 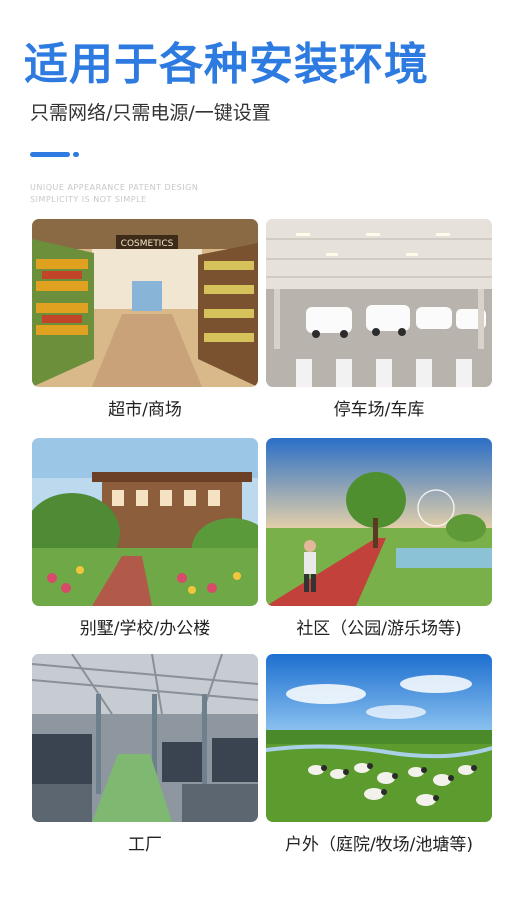 I want to click on watermark-line-2: SIMPLICITY IS NOT SIMPLE, so click(x=88, y=199).